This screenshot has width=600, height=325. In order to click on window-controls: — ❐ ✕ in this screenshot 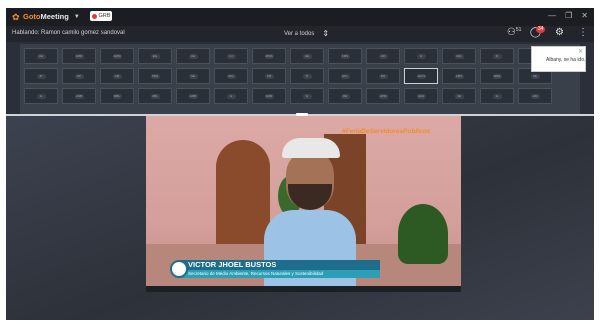, I will do `click(568, 15)`.